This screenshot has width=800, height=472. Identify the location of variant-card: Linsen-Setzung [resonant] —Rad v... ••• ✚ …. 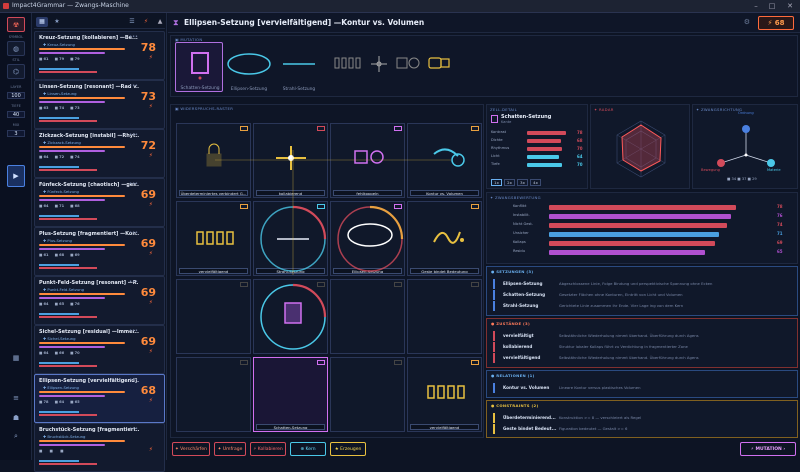
(99, 104).